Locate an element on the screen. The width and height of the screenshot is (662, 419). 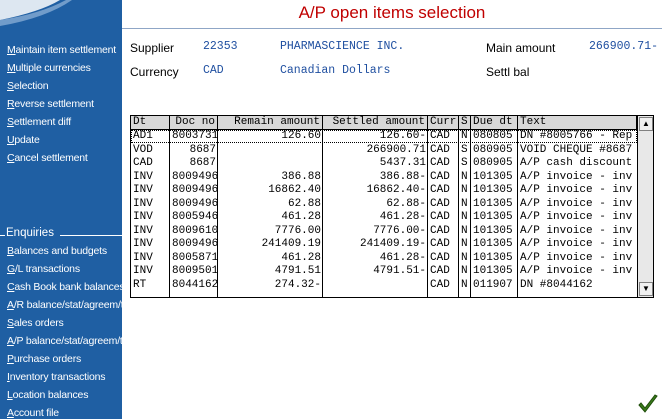
main-amount-label: Main amount is located at coordinates (521, 48).